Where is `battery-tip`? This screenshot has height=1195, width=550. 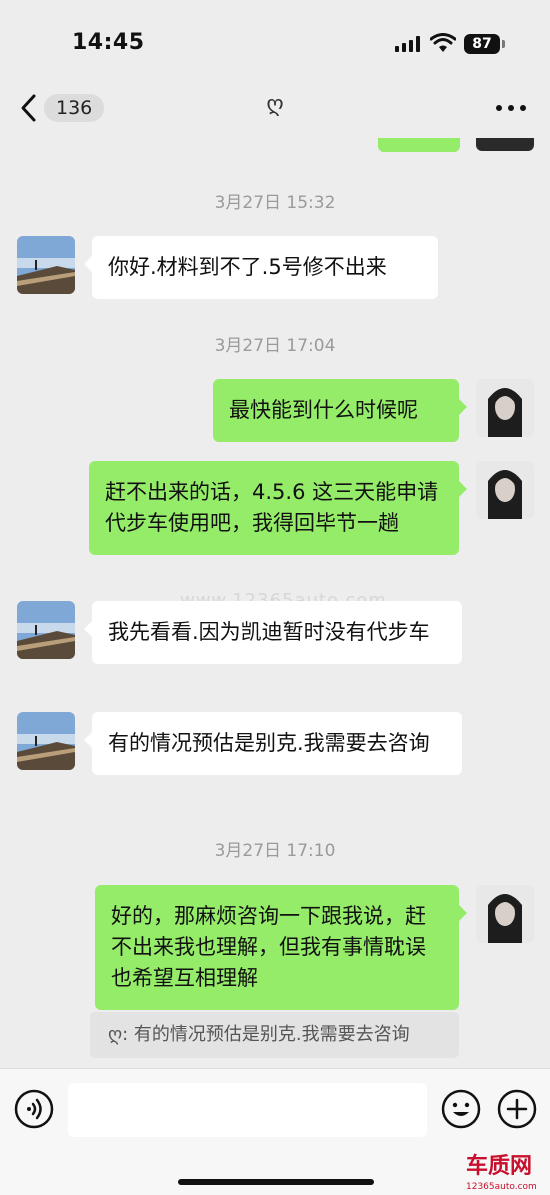 battery-tip is located at coordinates (503, 44).